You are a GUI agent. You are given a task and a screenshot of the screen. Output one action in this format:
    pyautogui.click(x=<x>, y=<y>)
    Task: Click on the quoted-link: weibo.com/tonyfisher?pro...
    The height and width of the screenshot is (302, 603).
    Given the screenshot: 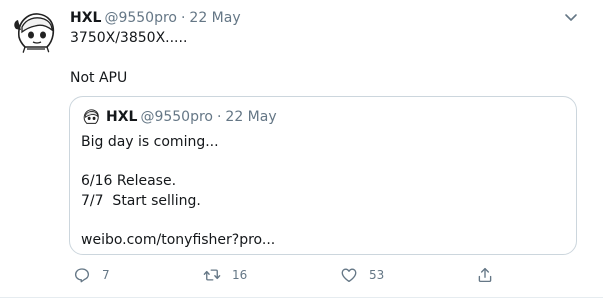 What is the action you would take?
    pyautogui.click(x=321, y=241)
    